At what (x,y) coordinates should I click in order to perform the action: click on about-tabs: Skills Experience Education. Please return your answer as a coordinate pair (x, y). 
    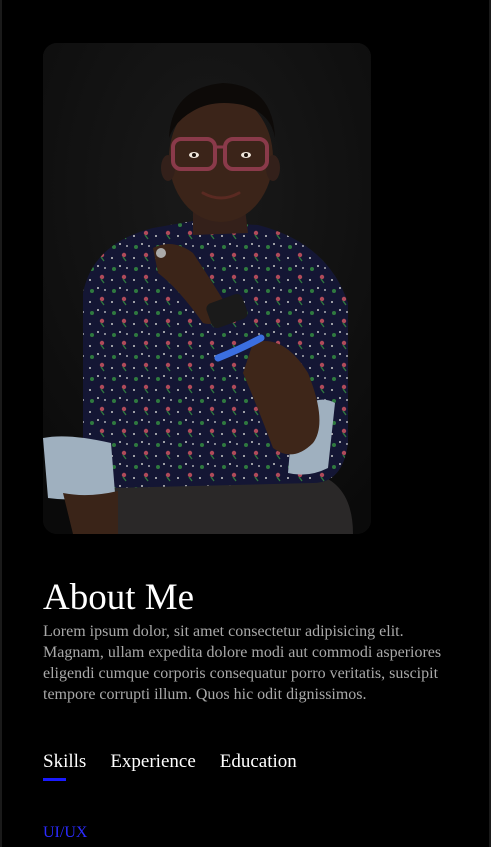
    Looking at the image, I should click on (170, 765).